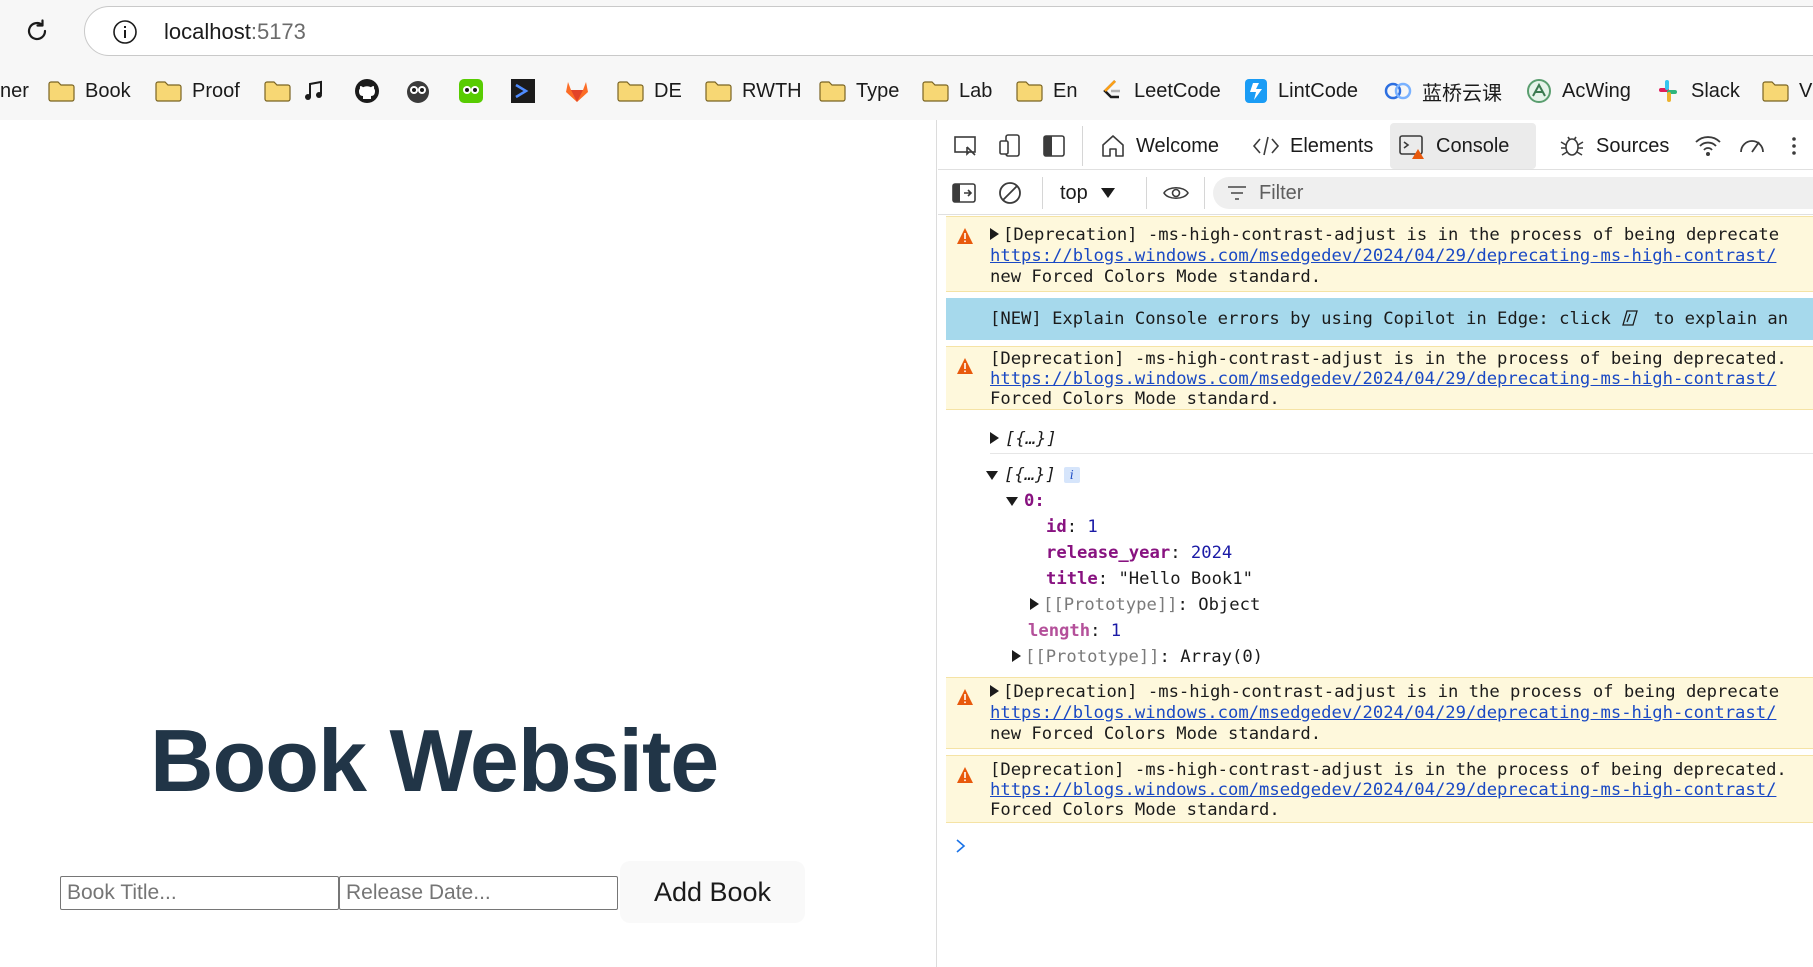 The height and width of the screenshot is (967, 1813). What do you see at coordinates (649, 91) in the screenshot?
I see `bookmark-de: DE` at bounding box center [649, 91].